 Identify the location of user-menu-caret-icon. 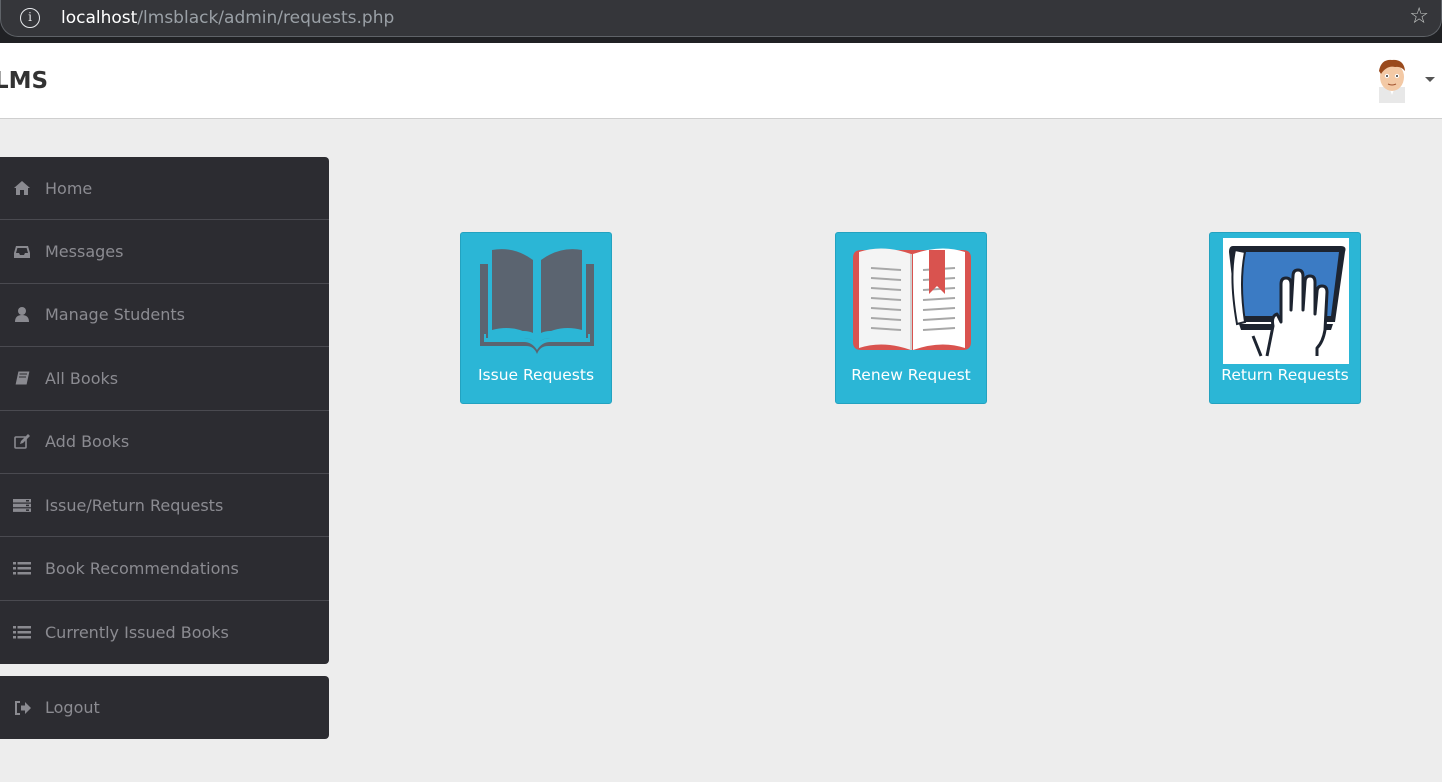
(1430, 79).